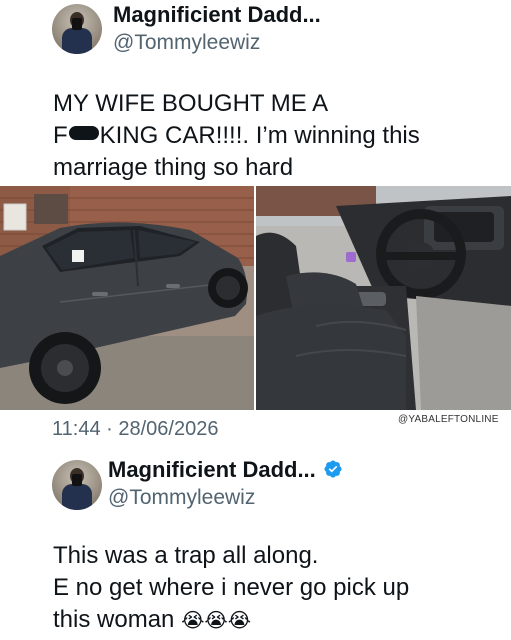 This screenshot has width=511, height=640. What do you see at coordinates (173, 167) in the screenshot?
I see `tweet-text-line-3: marriage thing so hard` at bounding box center [173, 167].